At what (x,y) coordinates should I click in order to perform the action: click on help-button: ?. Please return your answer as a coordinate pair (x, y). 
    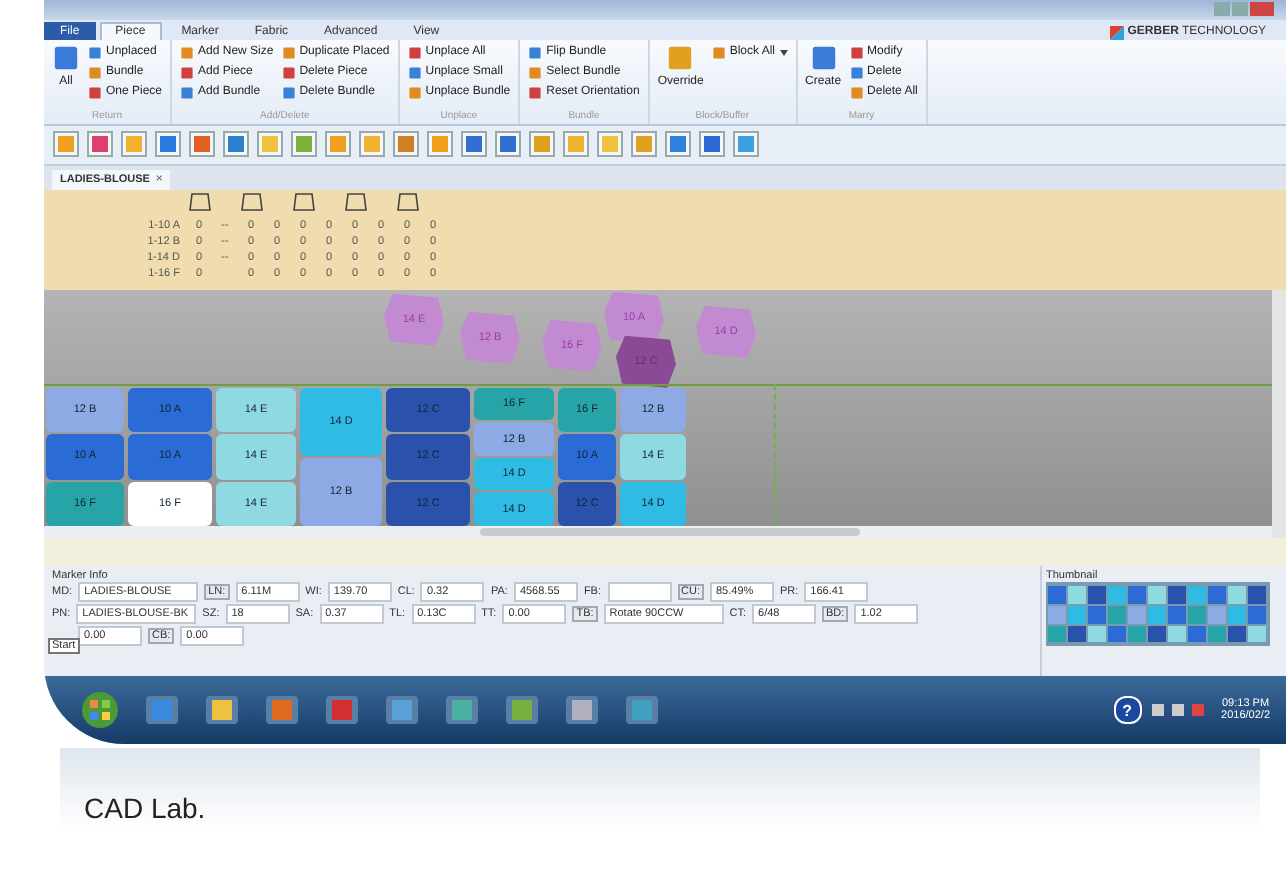
    Looking at the image, I should click on (1127, 710).